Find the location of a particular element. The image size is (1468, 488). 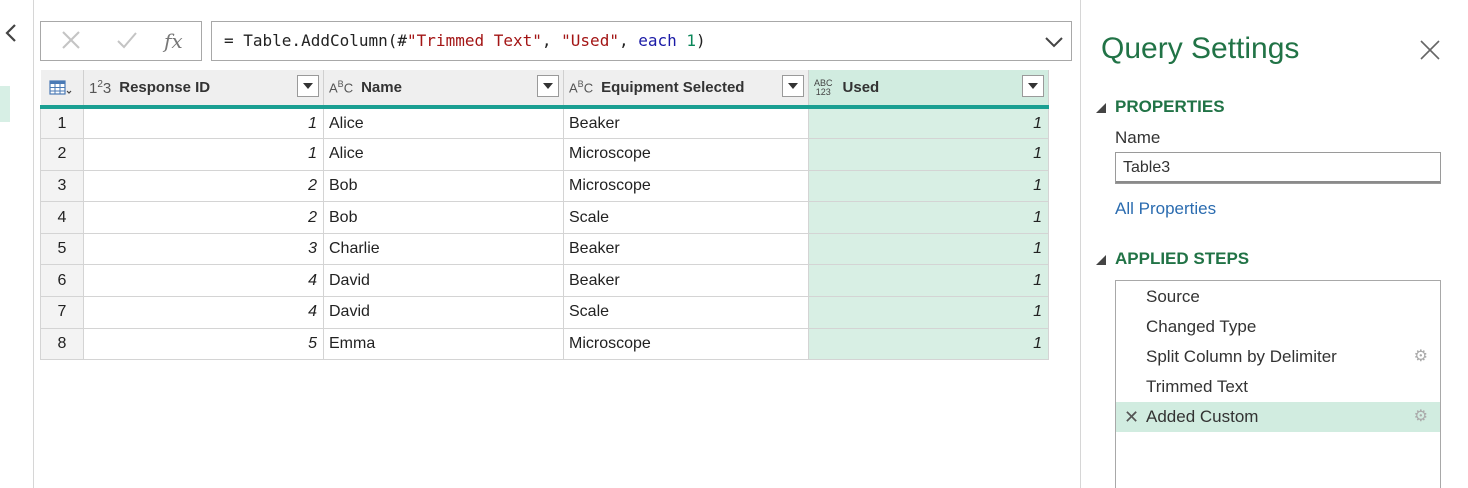

cancel-icon is located at coordinates (71, 41).